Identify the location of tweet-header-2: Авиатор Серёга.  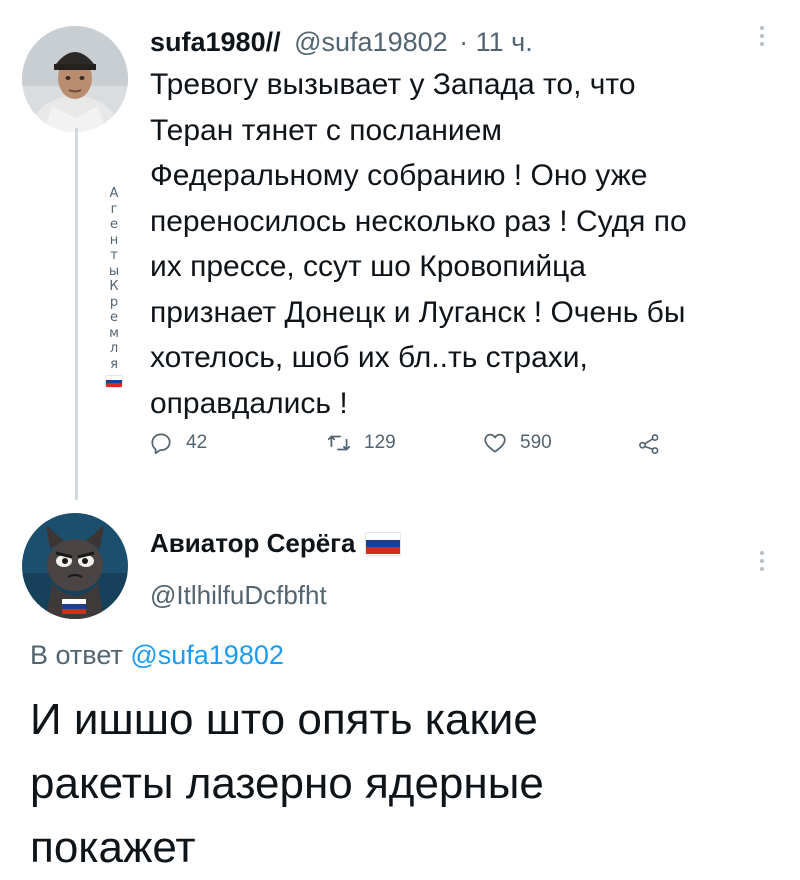
(276, 543).